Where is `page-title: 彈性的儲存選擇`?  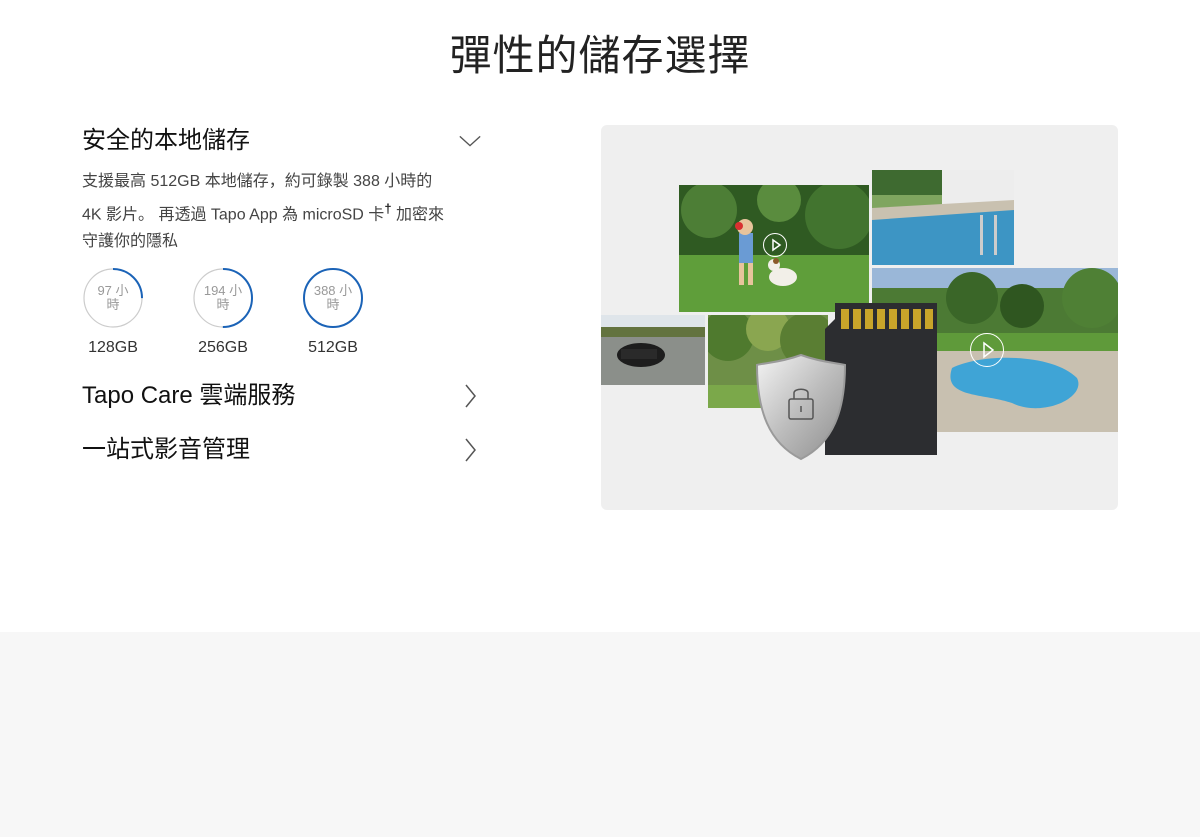 page-title: 彈性的儲存選擇 is located at coordinates (600, 55).